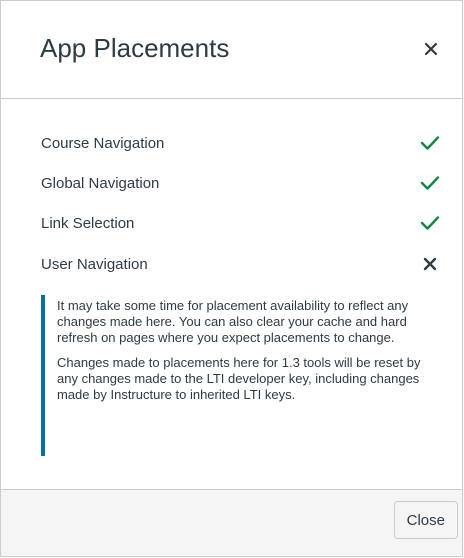 Image resolution: width=464 pixels, height=558 pixels. Describe the element at coordinates (240, 264) in the screenshot. I see `placement-row-user-navigation: User Navigation` at that location.